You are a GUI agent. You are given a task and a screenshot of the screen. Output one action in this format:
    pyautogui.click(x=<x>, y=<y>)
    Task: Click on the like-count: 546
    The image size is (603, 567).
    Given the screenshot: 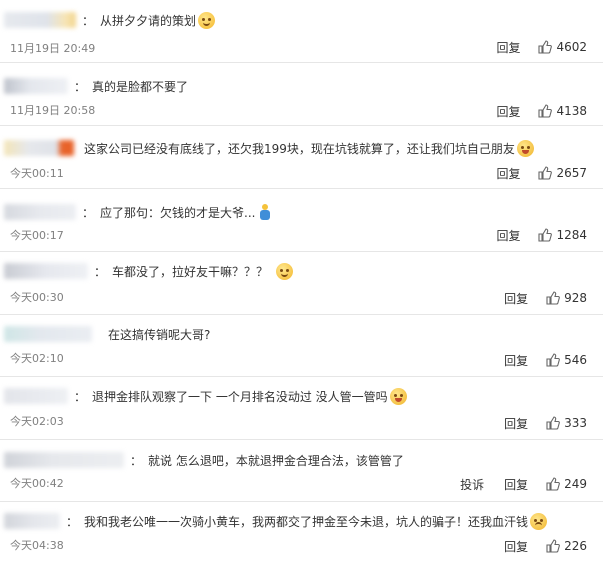 What is the action you would take?
    pyautogui.click(x=575, y=360)
    